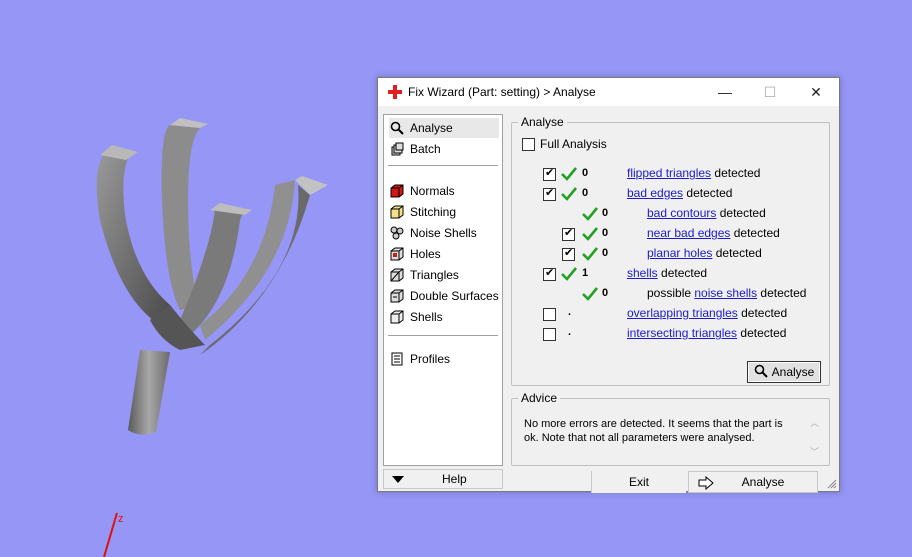 The width and height of the screenshot is (912, 557). I want to click on near-bad-edges-count: 0, so click(605, 233).